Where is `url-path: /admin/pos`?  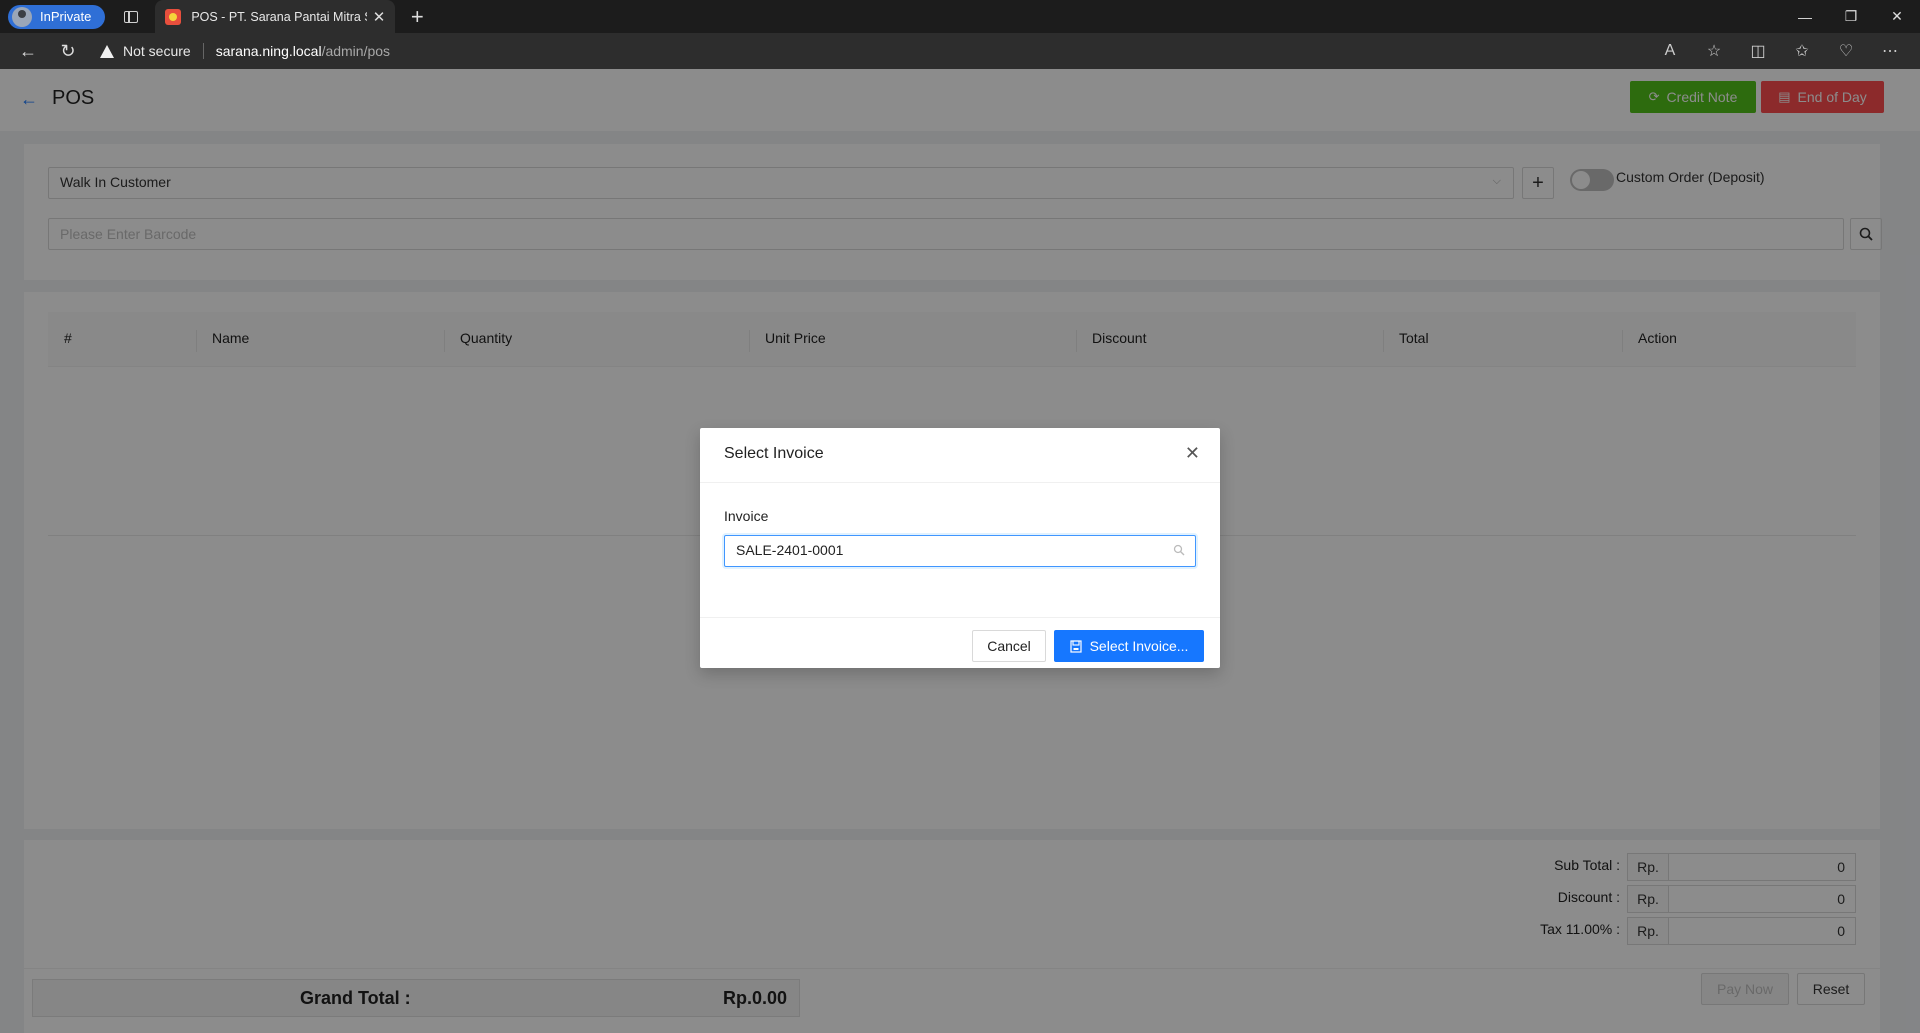 url-path: /admin/pos is located at coordinates (356, 51).